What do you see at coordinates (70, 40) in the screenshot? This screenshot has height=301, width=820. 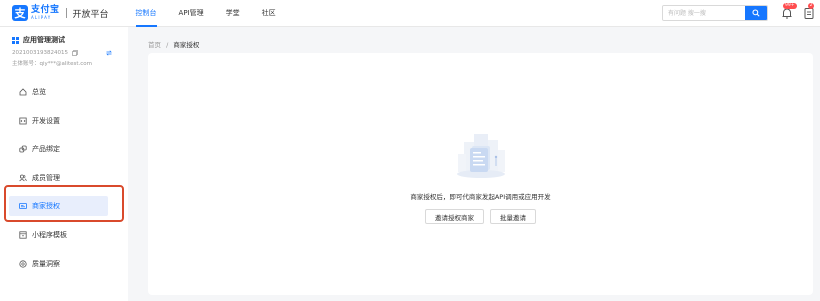 I see `app-name-row: 应用管理测试` at bounding box center [70, 40].